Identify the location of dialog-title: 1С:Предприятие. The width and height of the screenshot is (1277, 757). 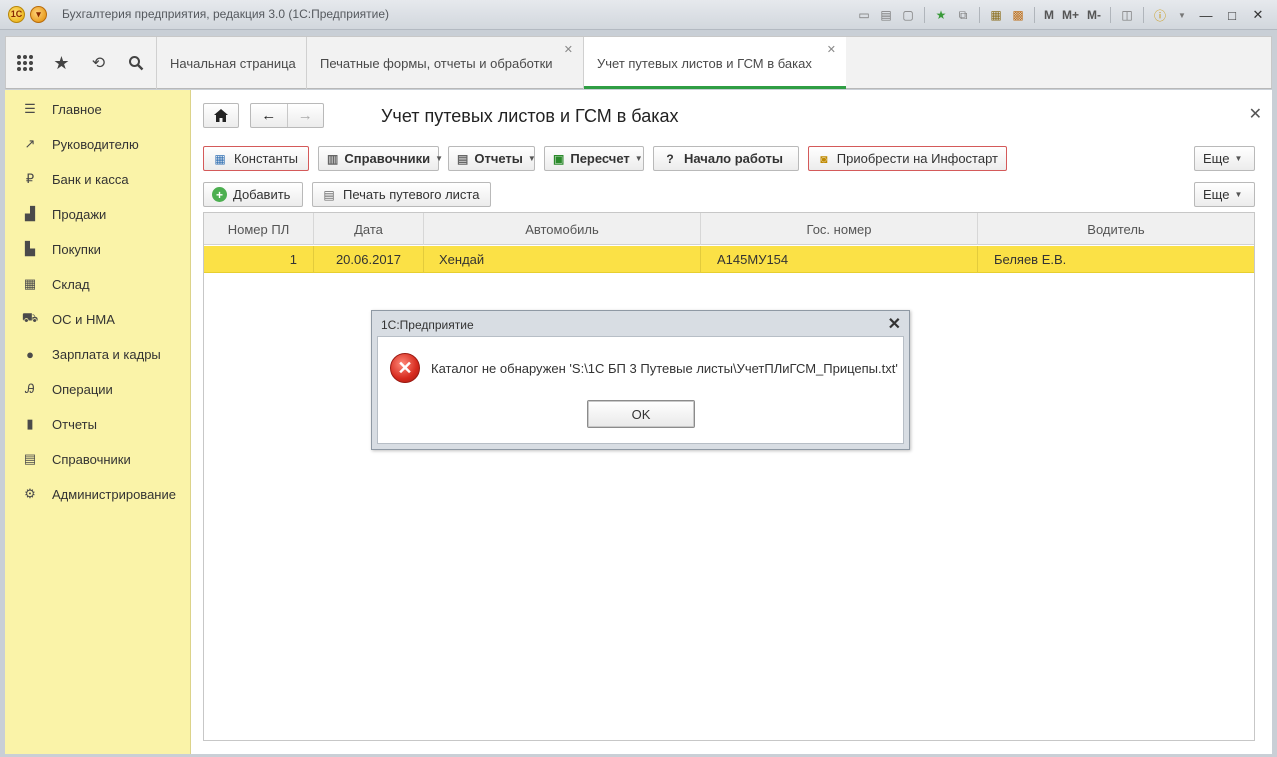
(427, 325).